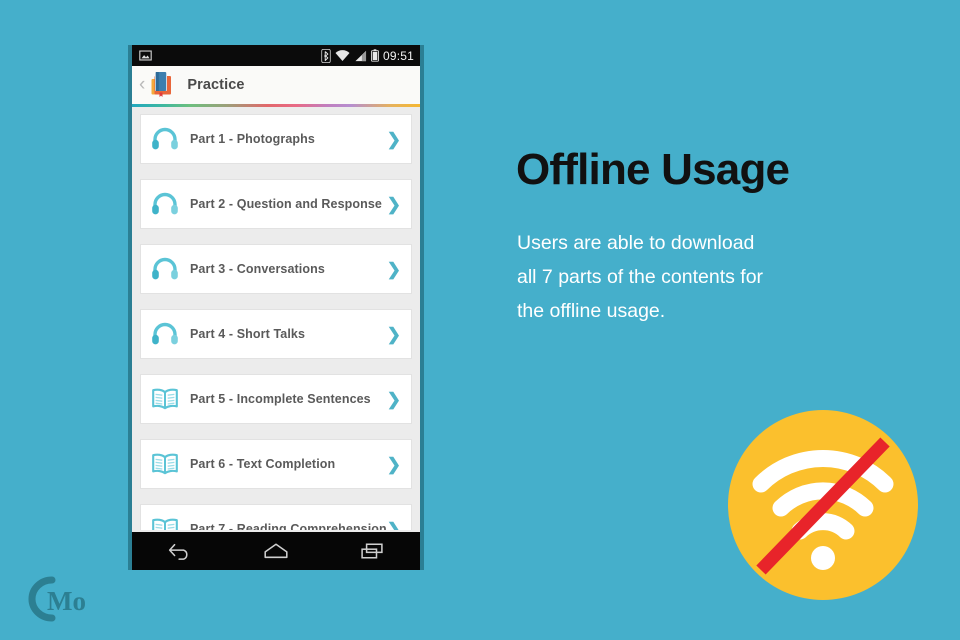  I want to click on battery-icon, so click(375, 55).